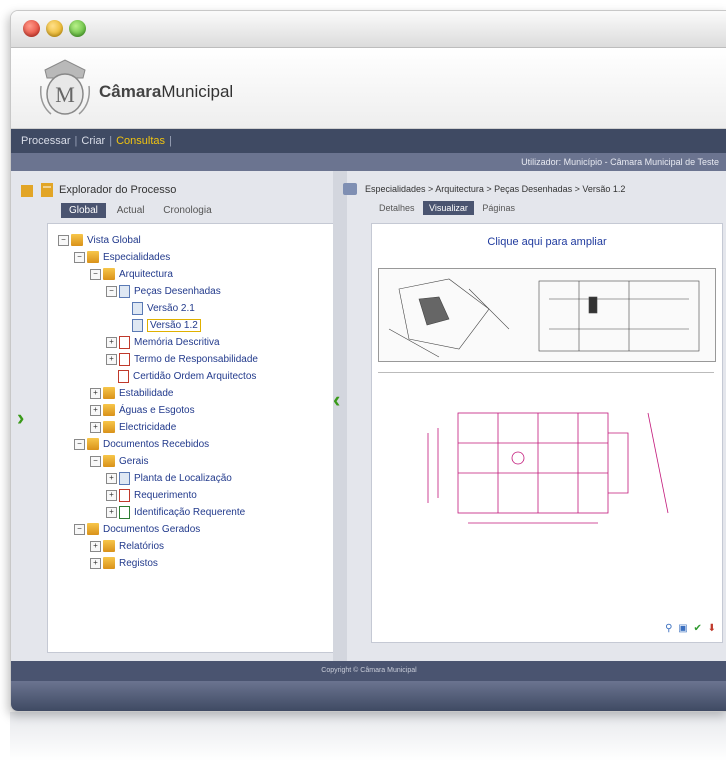 This screenshot has height=761, width=726. Describe the element at coordinates (197, 291) in the screenshot. I see `tree-item-pecas-desenhadas: − Peças Desenhadas` at that location.